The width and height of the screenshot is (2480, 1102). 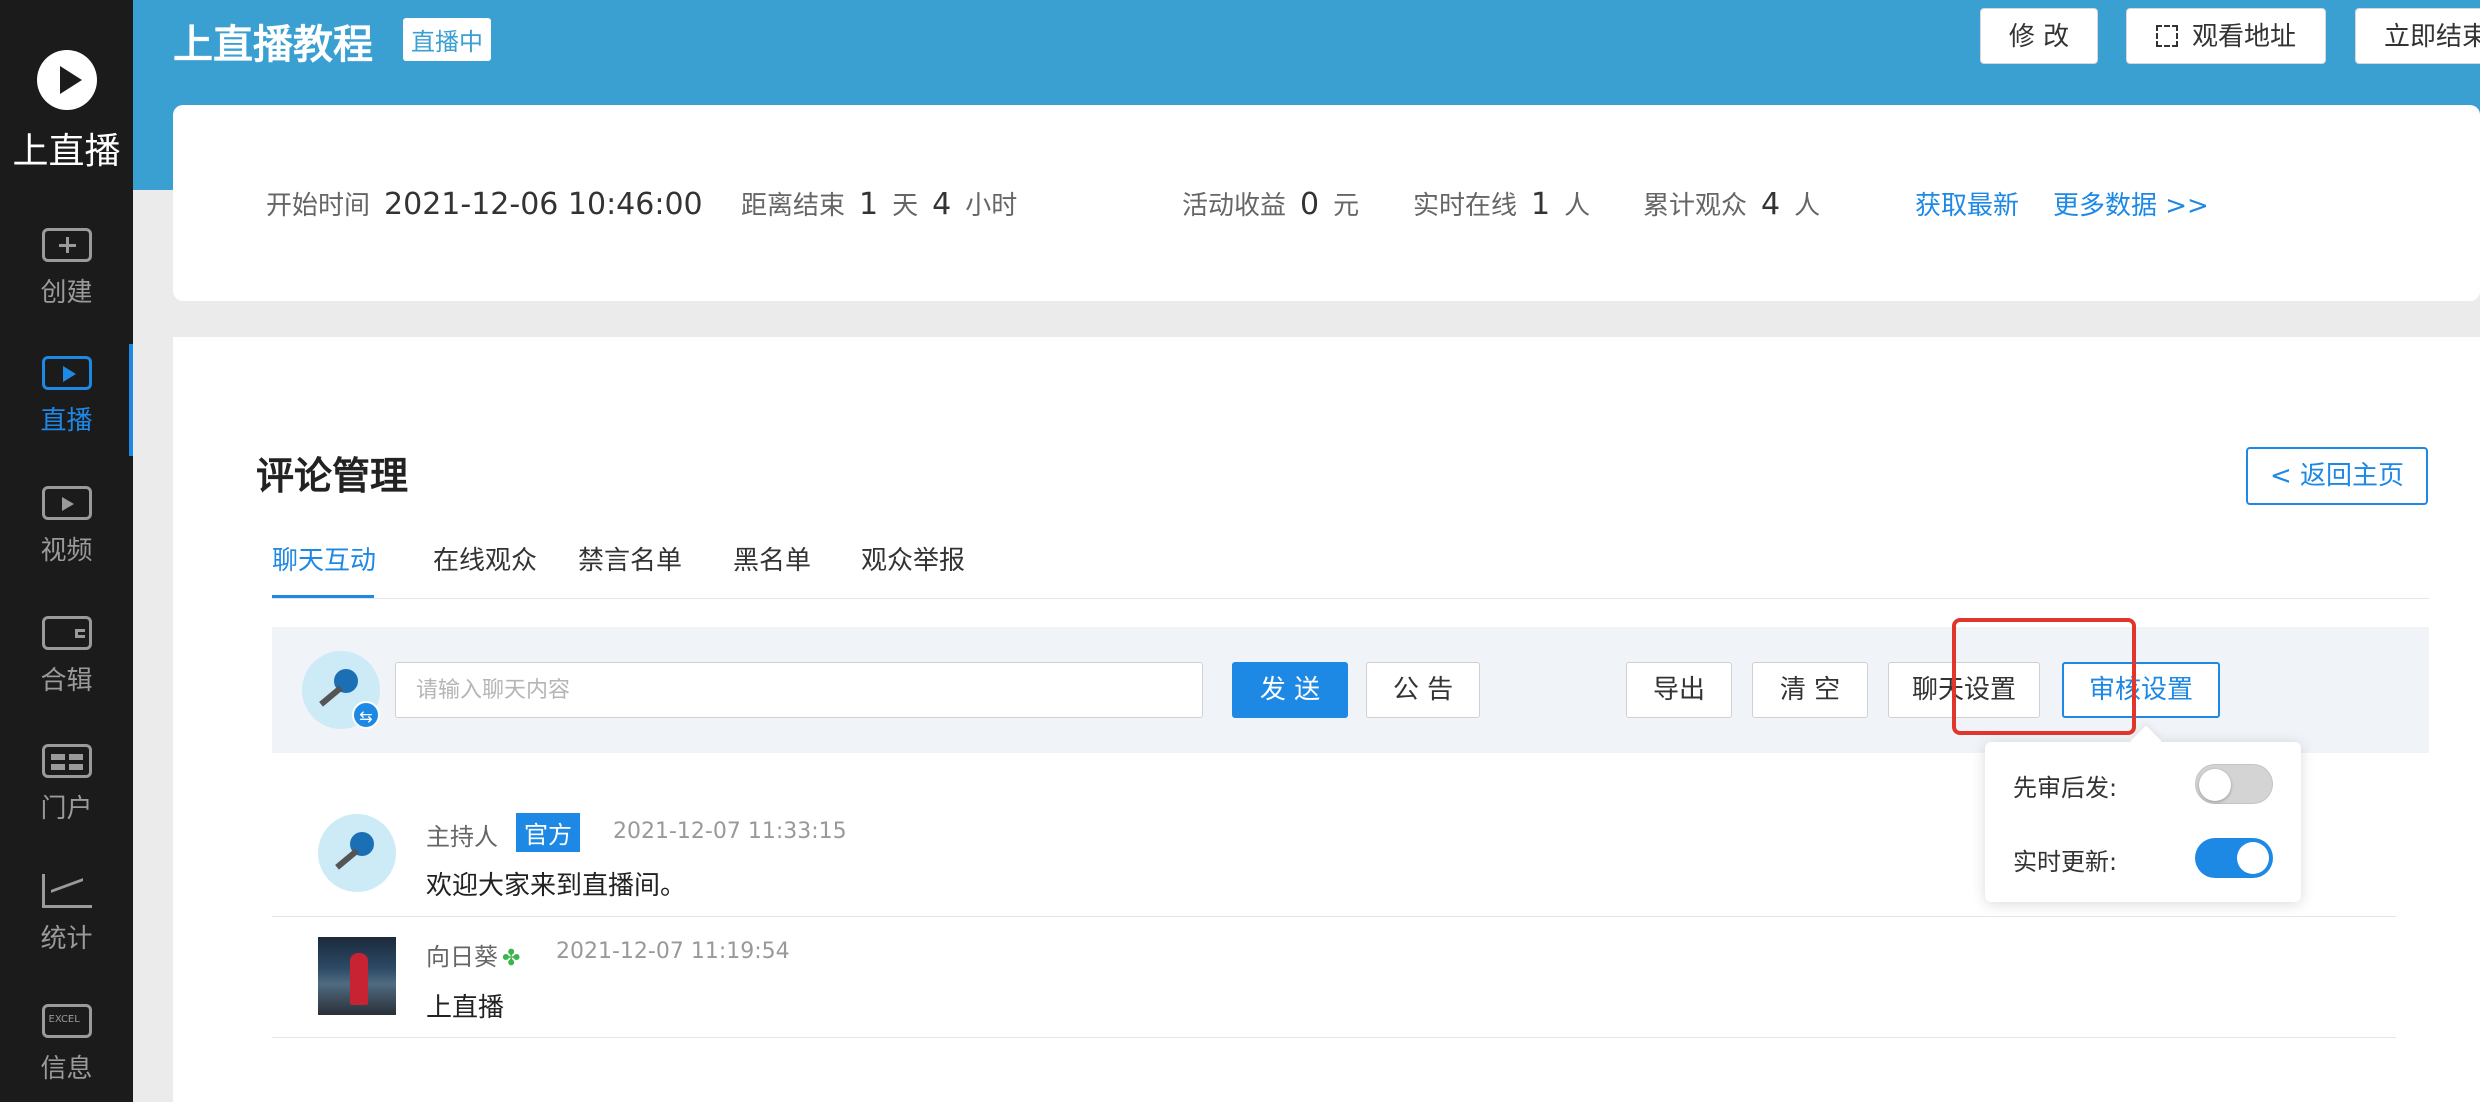 I want to click on total-viewers-label: 累计观众, so click(x=1695, y=206).